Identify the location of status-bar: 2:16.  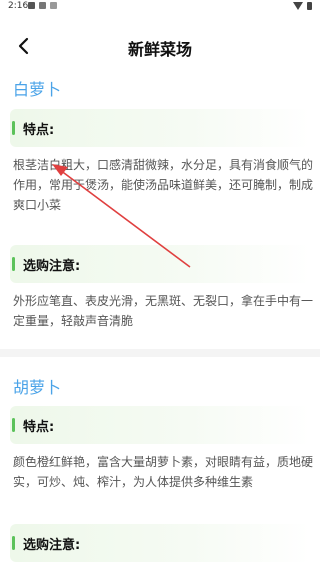
(160, 7).